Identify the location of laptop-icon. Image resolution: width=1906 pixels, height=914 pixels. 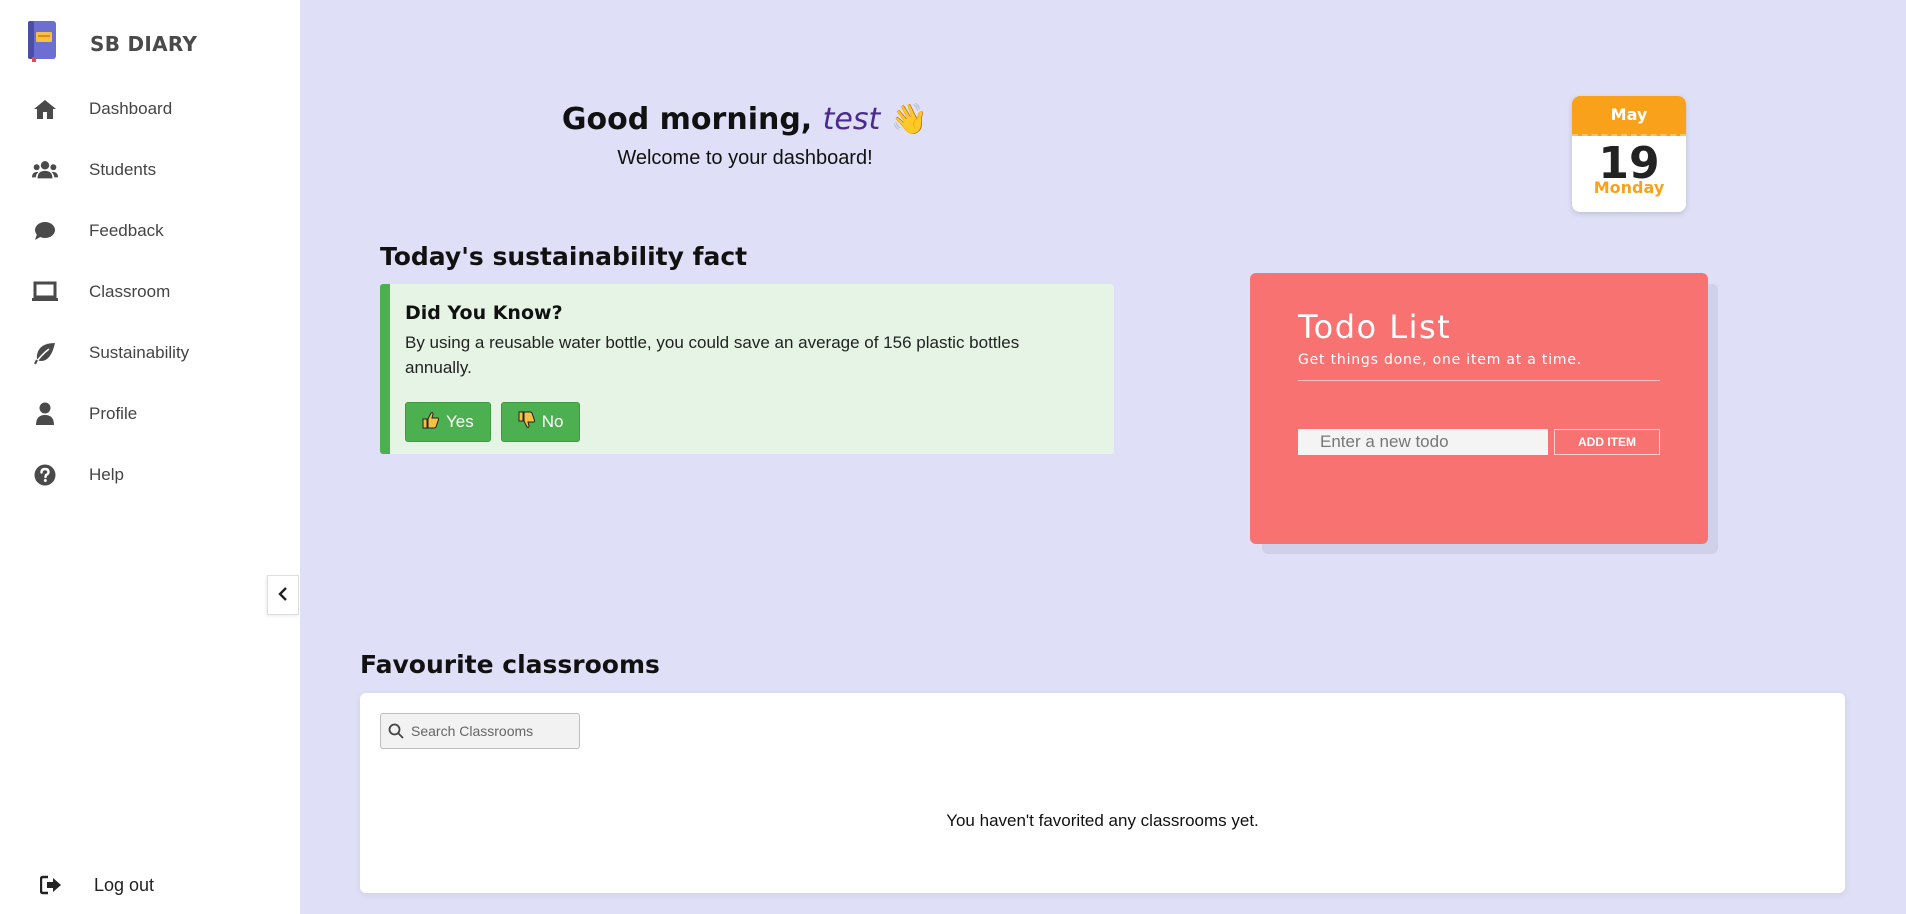
(45, 292).